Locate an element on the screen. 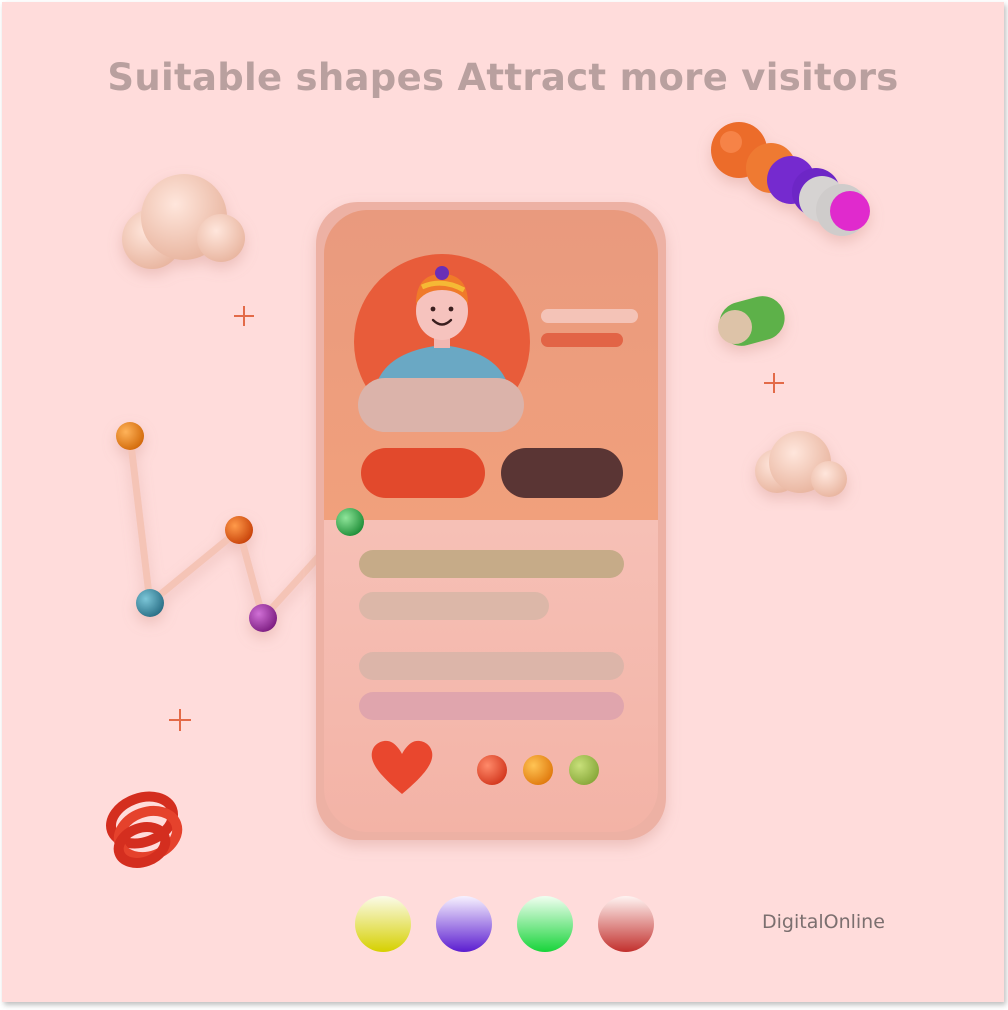 The width and height of the screenshot is (1008, 1010). brand-name: DigitalOnline is located at coordinates (823, 922).